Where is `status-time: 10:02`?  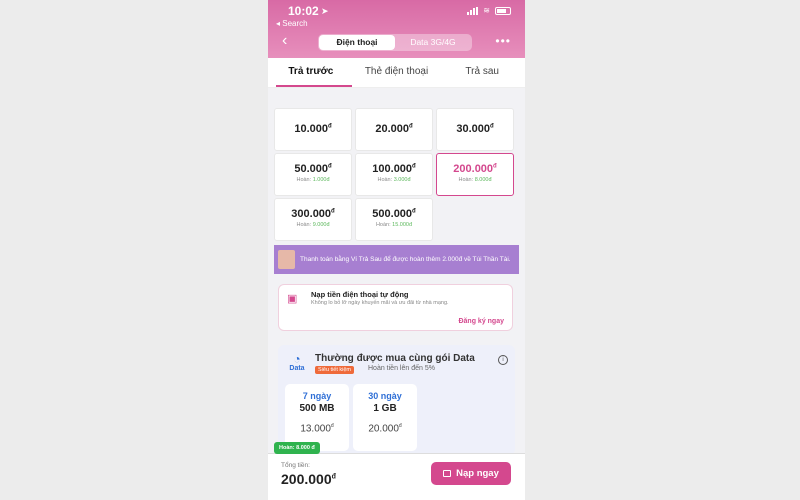 status-time: 10:02 is located at coordinates (303, 11).